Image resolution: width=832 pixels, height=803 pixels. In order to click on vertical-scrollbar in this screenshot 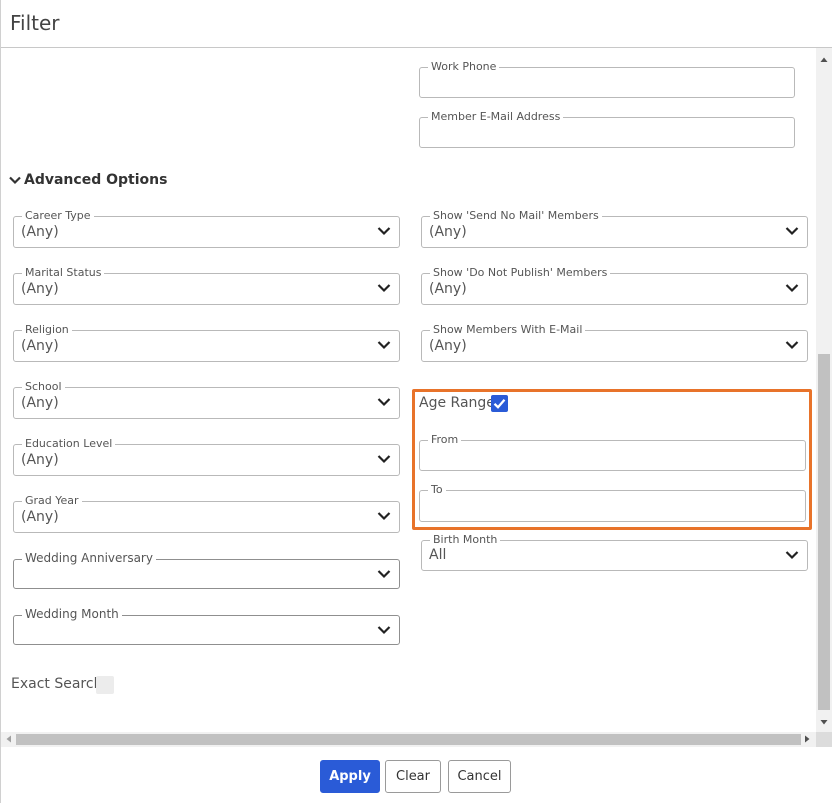, I will do `click(824, 390)`.